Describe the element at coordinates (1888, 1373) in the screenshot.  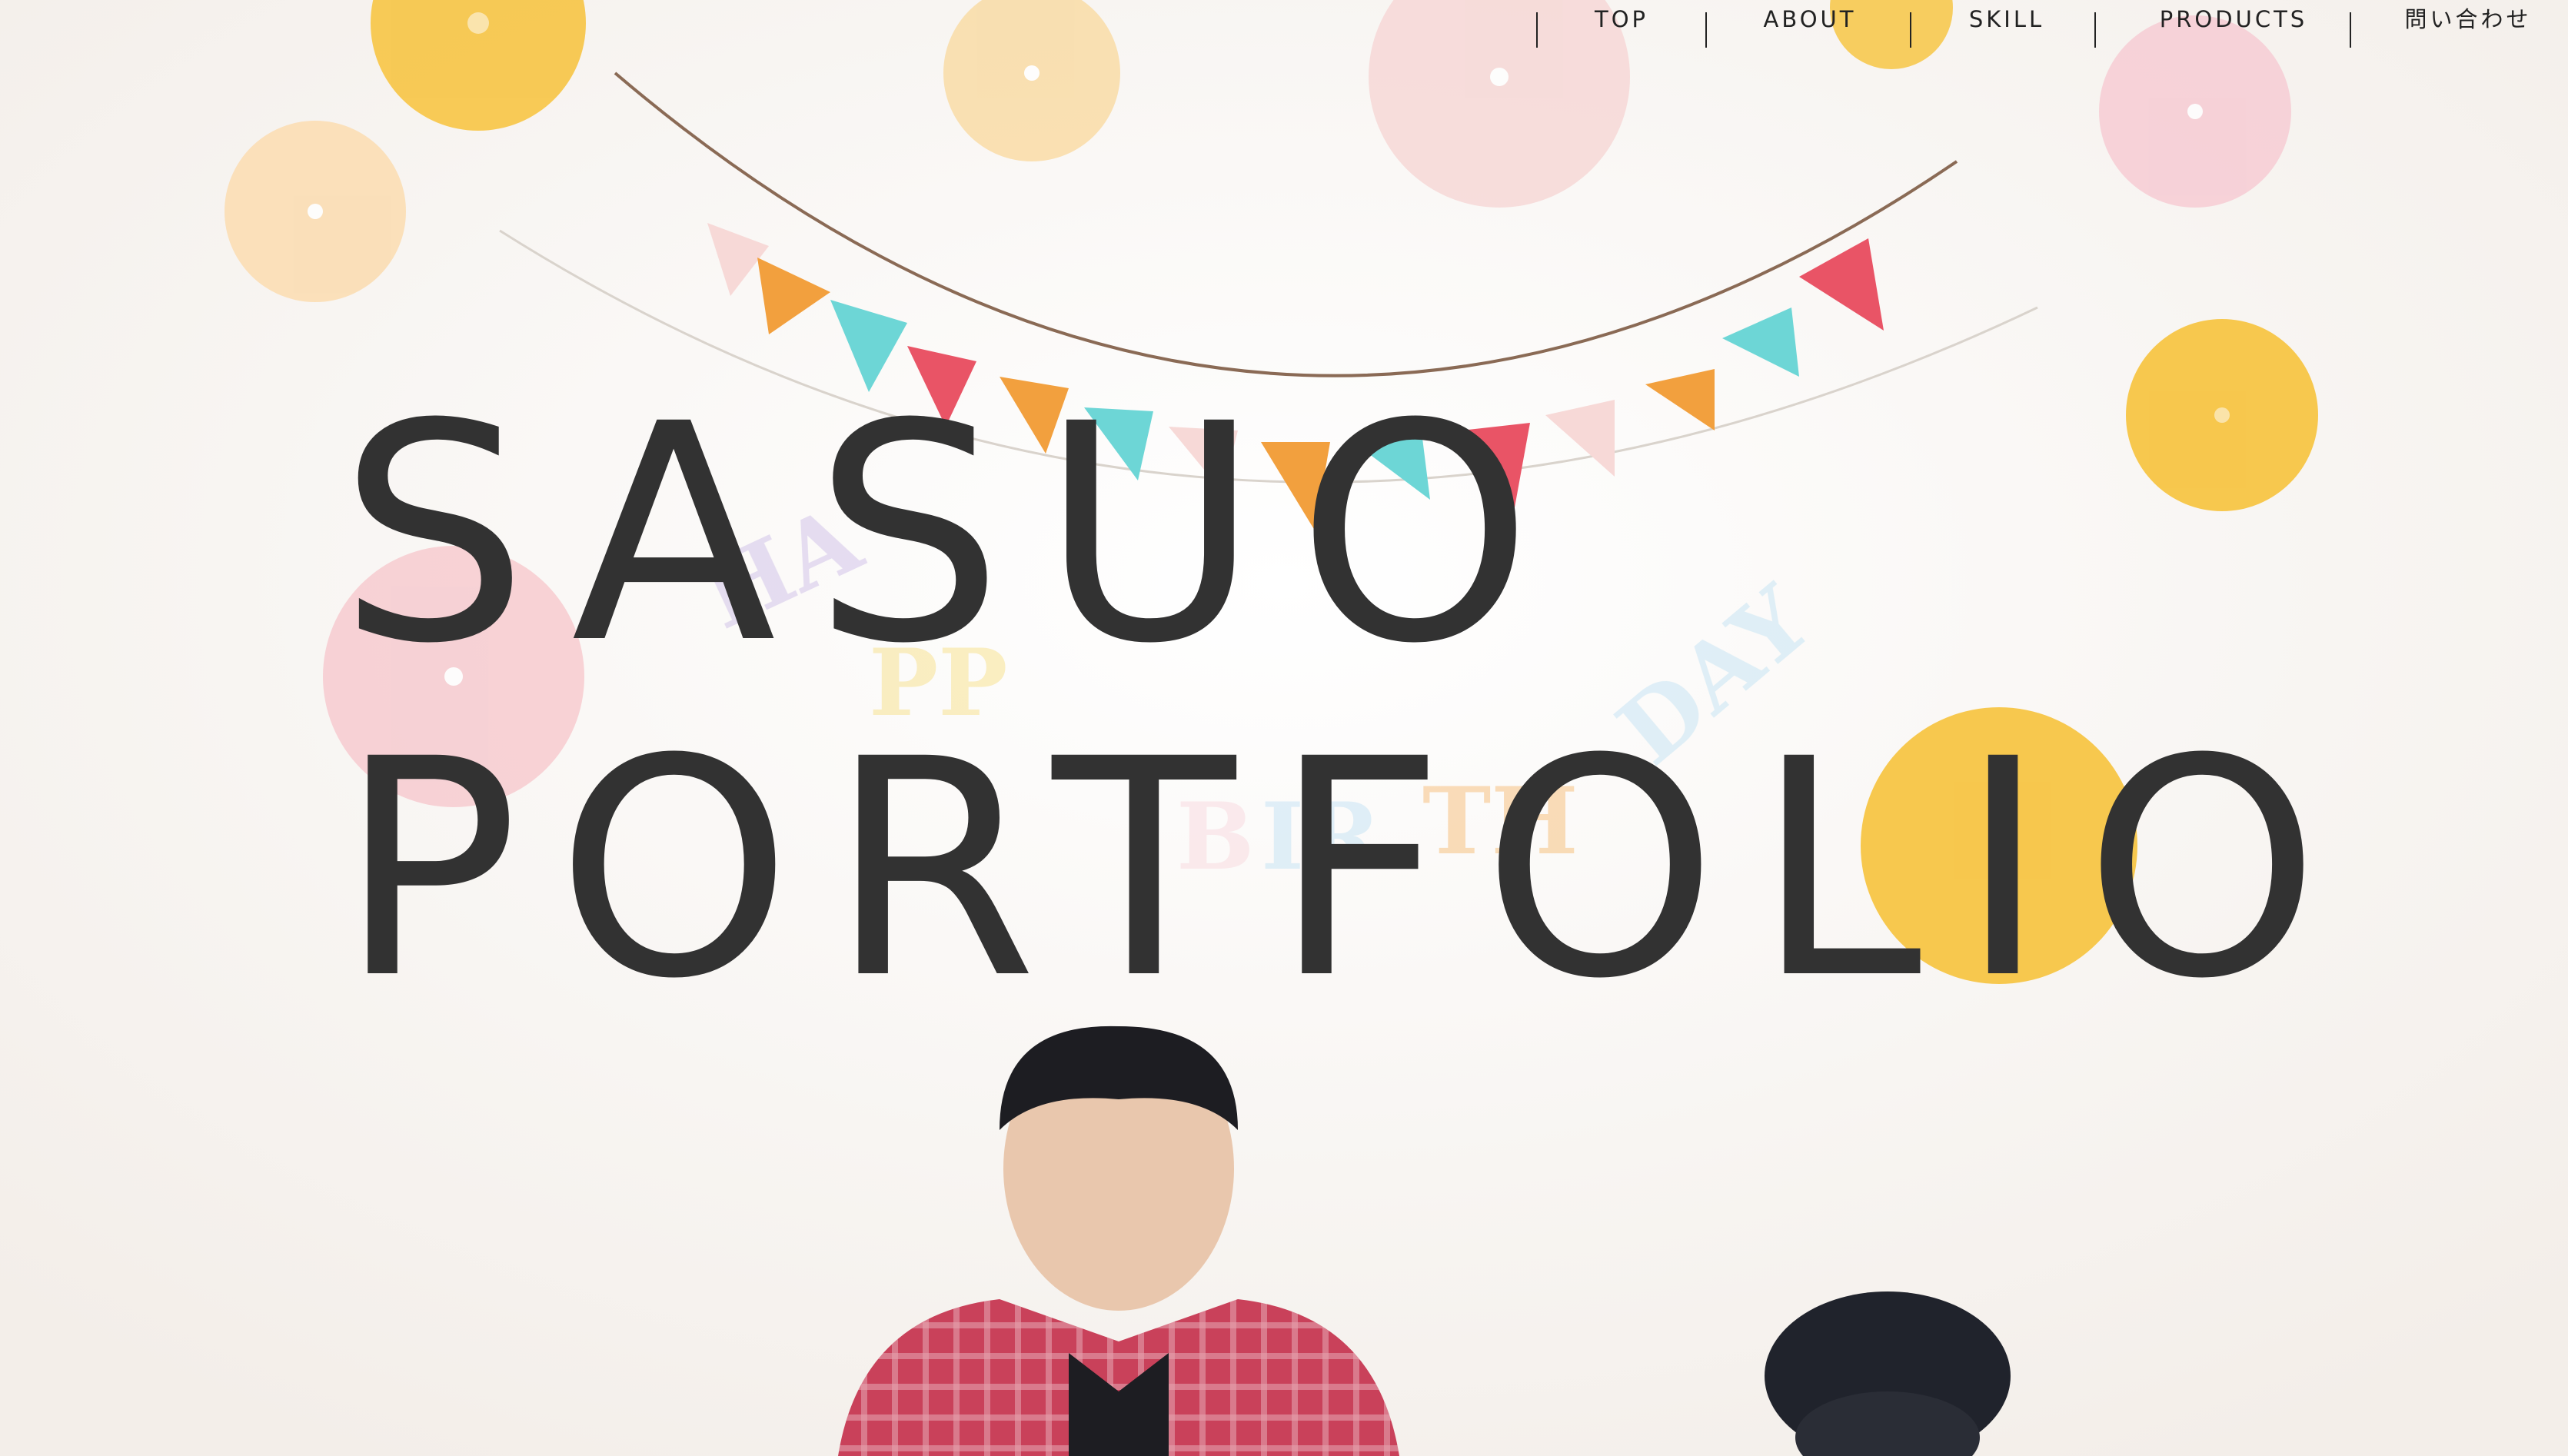
I see `person-child` at that location.